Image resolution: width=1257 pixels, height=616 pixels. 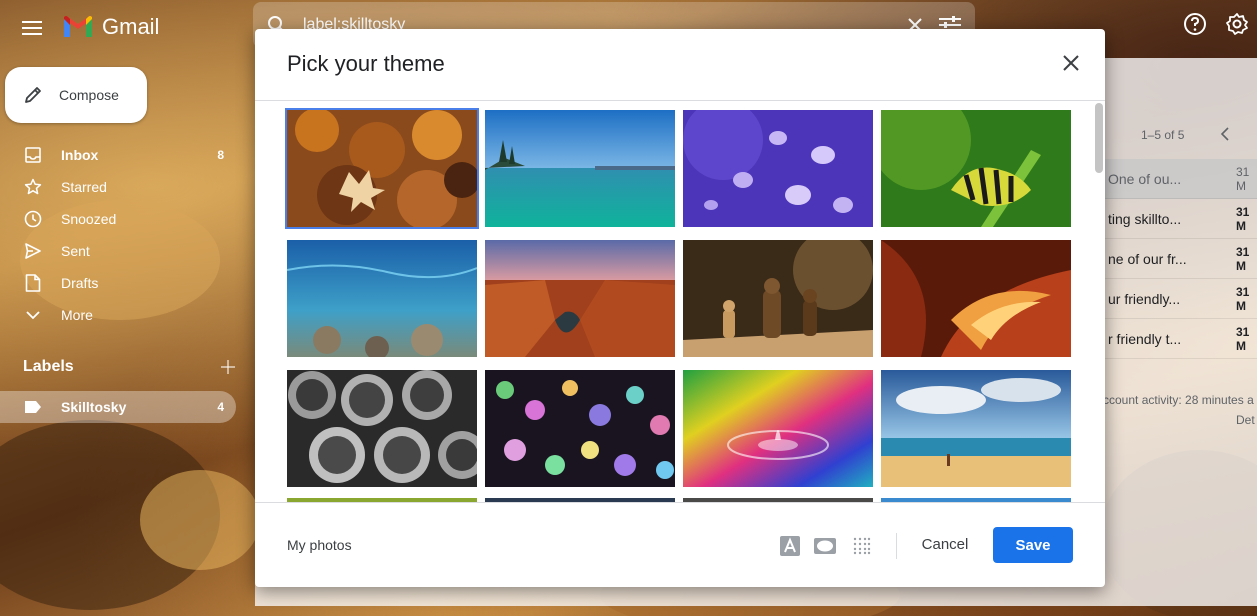 What do you see at coordinates (75, 251) in the screenshot?
I see `sidebar-item-label: Sent` at bounding box center [75, 251].